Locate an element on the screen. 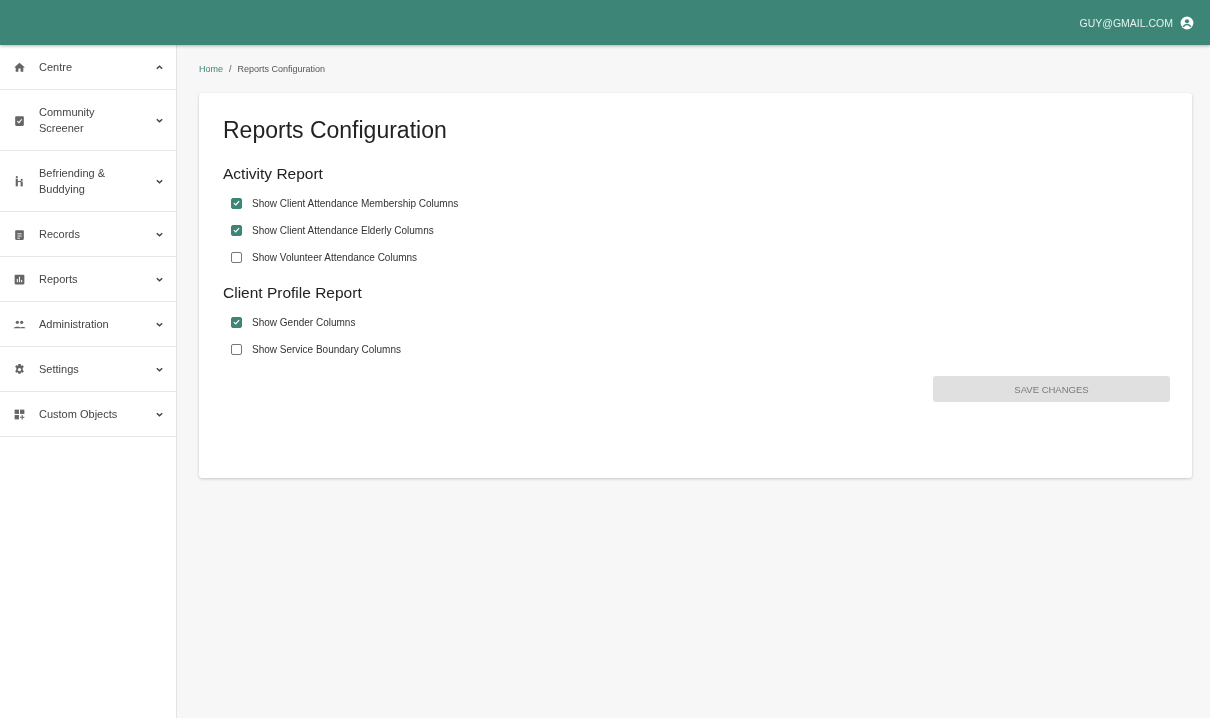 The image size is (1210, 718). user-email: GUY@GMAIL.COM is located at coordinates (1126, 22).